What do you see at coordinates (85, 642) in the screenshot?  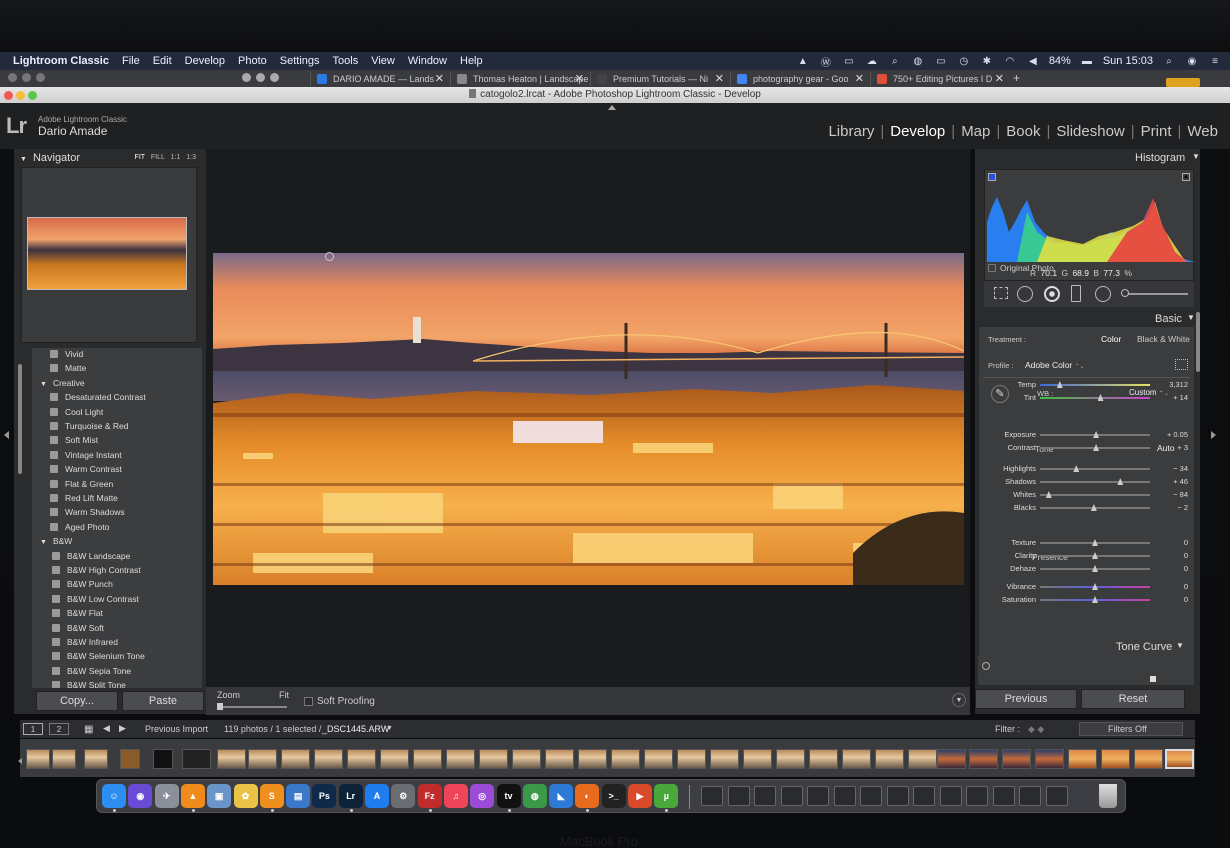 I see `preset-item: B&W Infrared` at bounding box center [85, 642].